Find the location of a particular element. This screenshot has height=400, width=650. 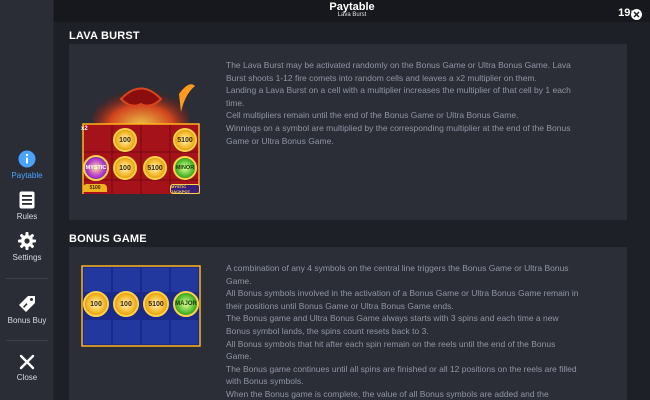

gear-icon is located at coordinates (27, 241).